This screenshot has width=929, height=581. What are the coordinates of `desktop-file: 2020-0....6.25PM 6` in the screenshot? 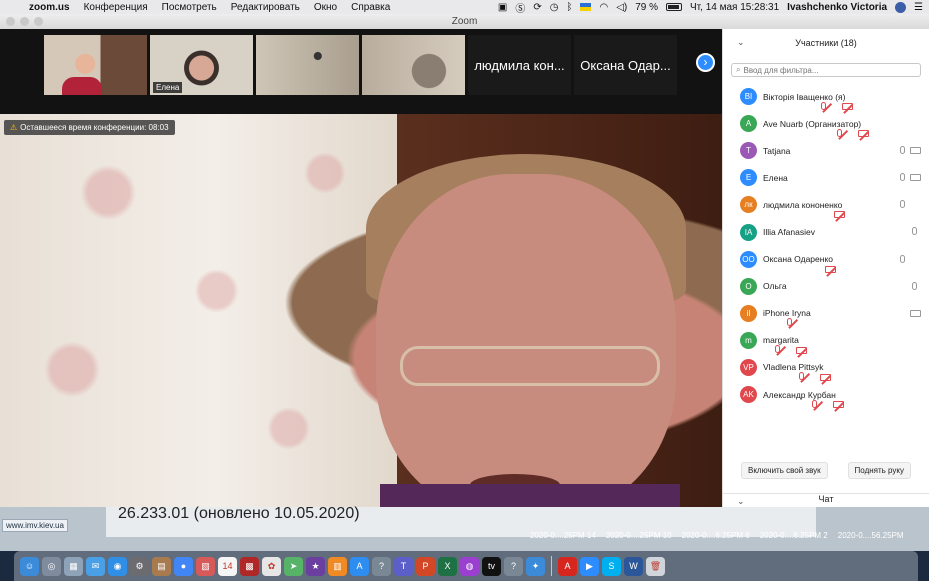 It's located at (716, 535).